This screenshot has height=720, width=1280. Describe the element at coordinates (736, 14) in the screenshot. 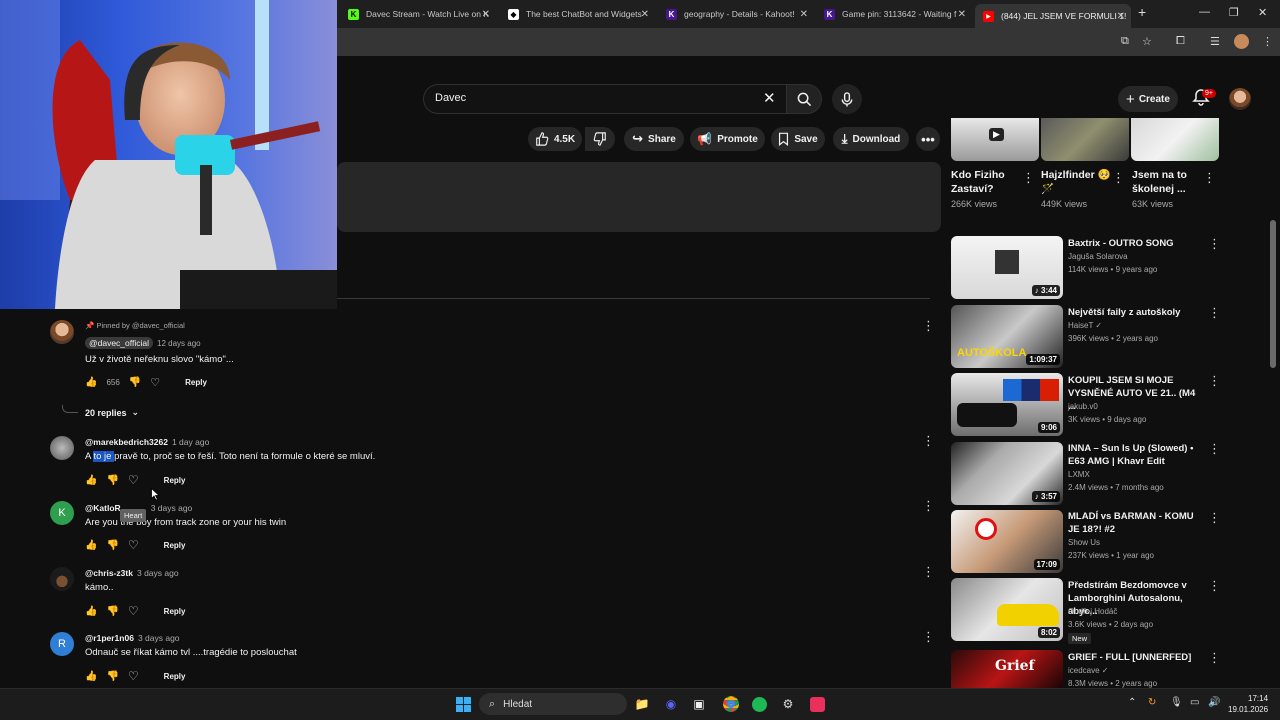

I see `tab-kahoot-geography: K geography - Details - Kahoot! ✕` at that location.